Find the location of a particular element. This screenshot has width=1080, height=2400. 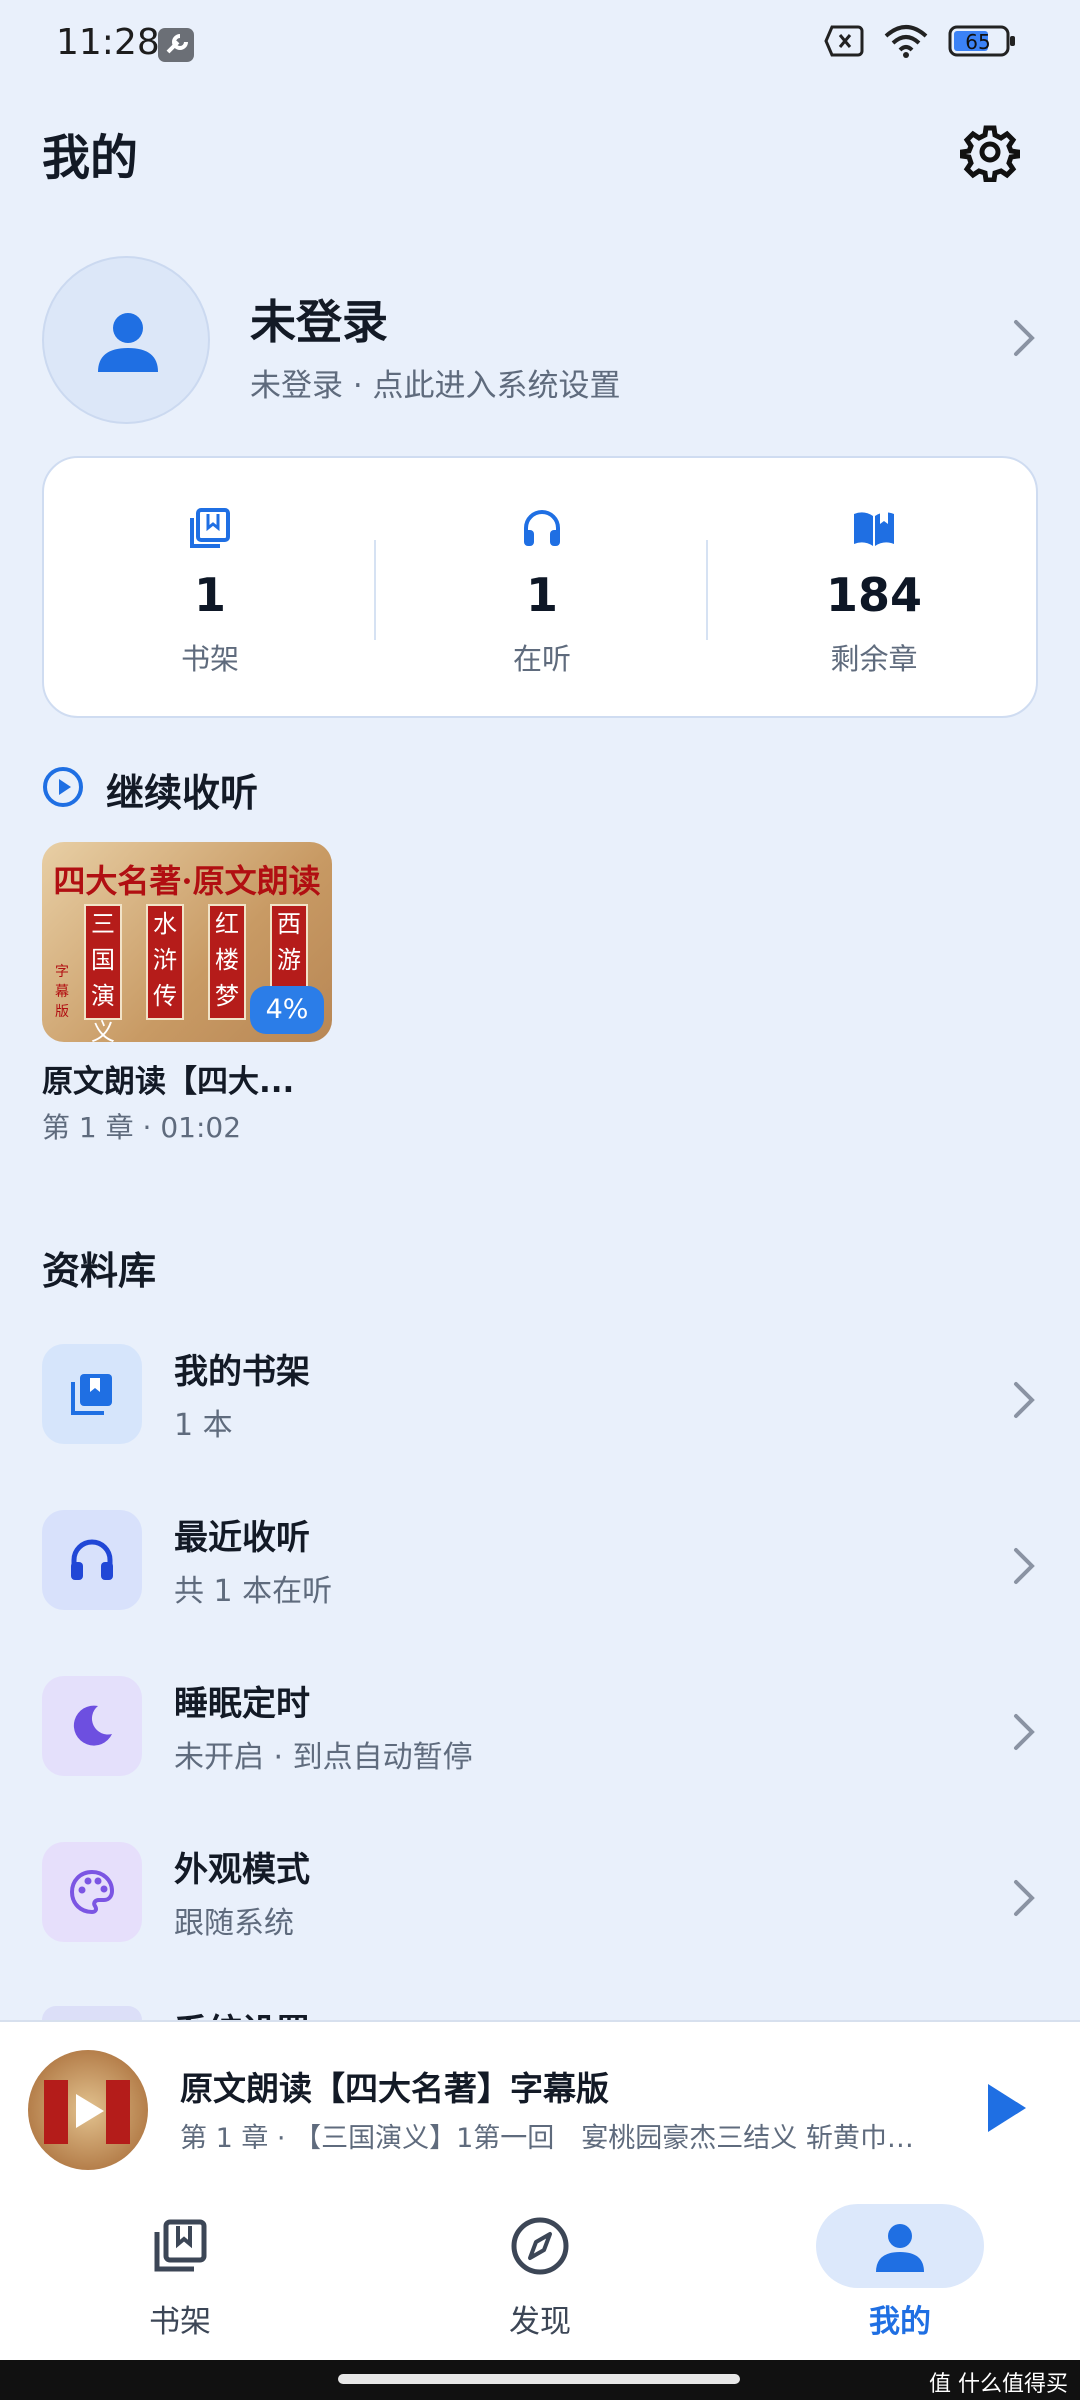

tab-bookshelf: 书架 is located at coordinates (180, 2282).